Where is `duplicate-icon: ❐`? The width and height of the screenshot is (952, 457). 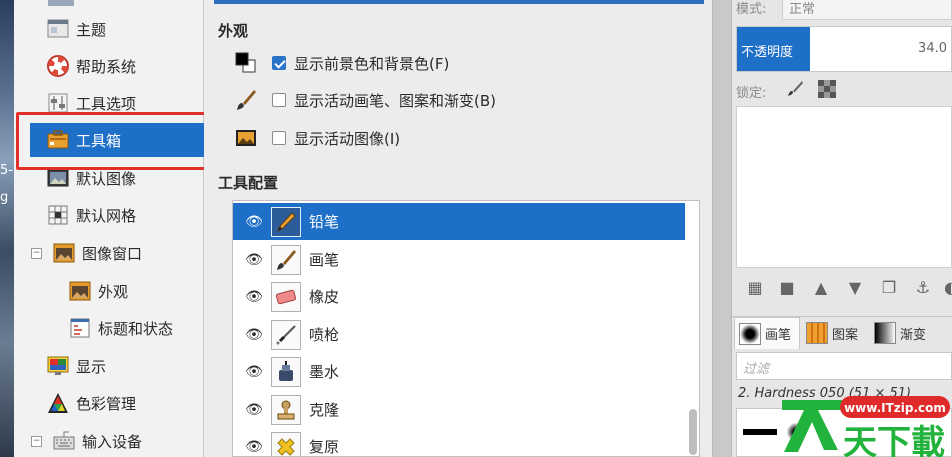 duplicate-icon: ❐ is located at coordinates (889, 287).